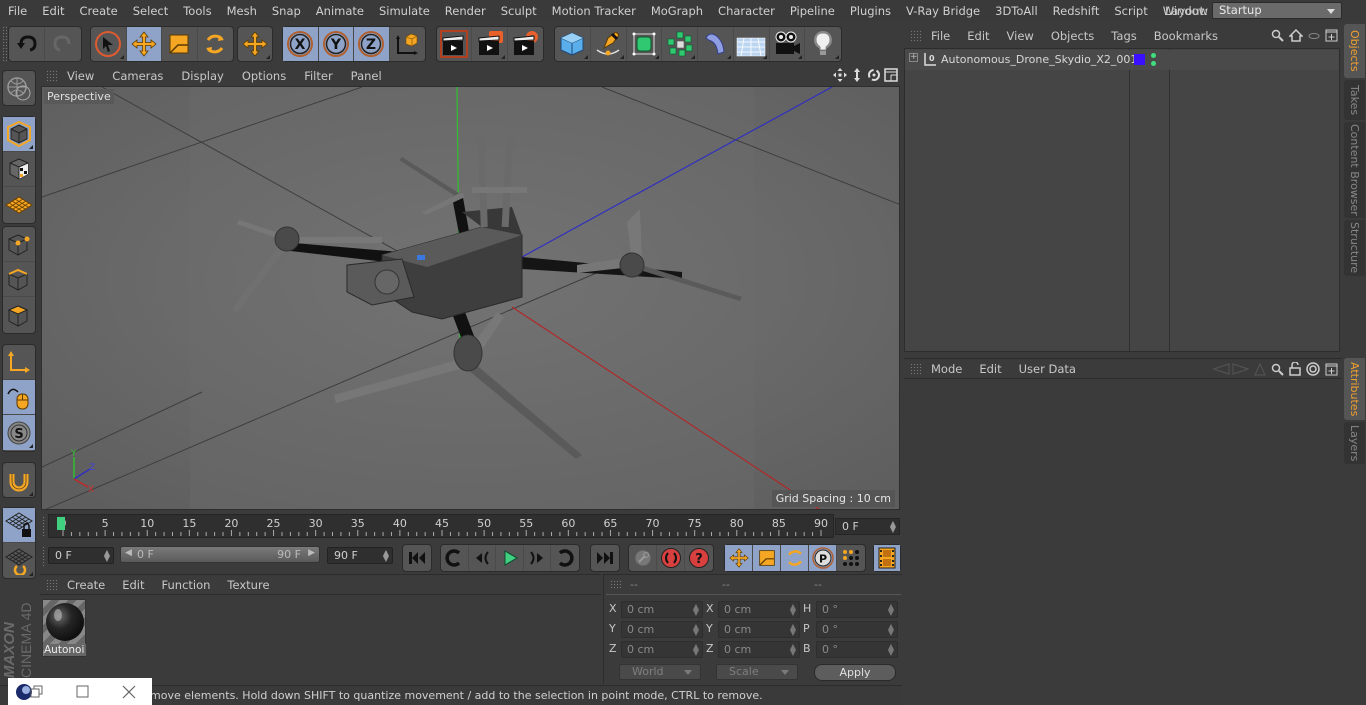  Describe the element at coordinates (518, 11) in the screenshot. I see `menu-sculpt: Sculpt` at that location.